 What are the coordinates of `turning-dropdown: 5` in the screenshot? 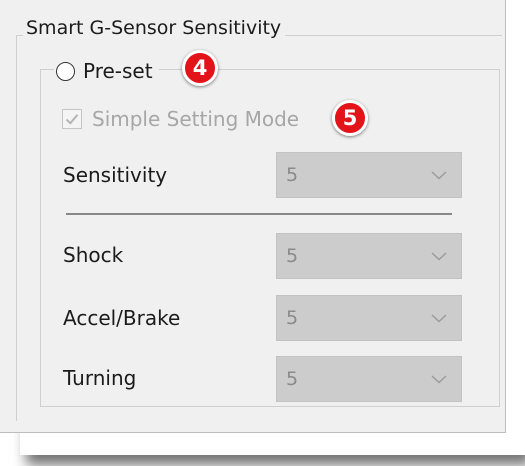 It's located at (369, 379).